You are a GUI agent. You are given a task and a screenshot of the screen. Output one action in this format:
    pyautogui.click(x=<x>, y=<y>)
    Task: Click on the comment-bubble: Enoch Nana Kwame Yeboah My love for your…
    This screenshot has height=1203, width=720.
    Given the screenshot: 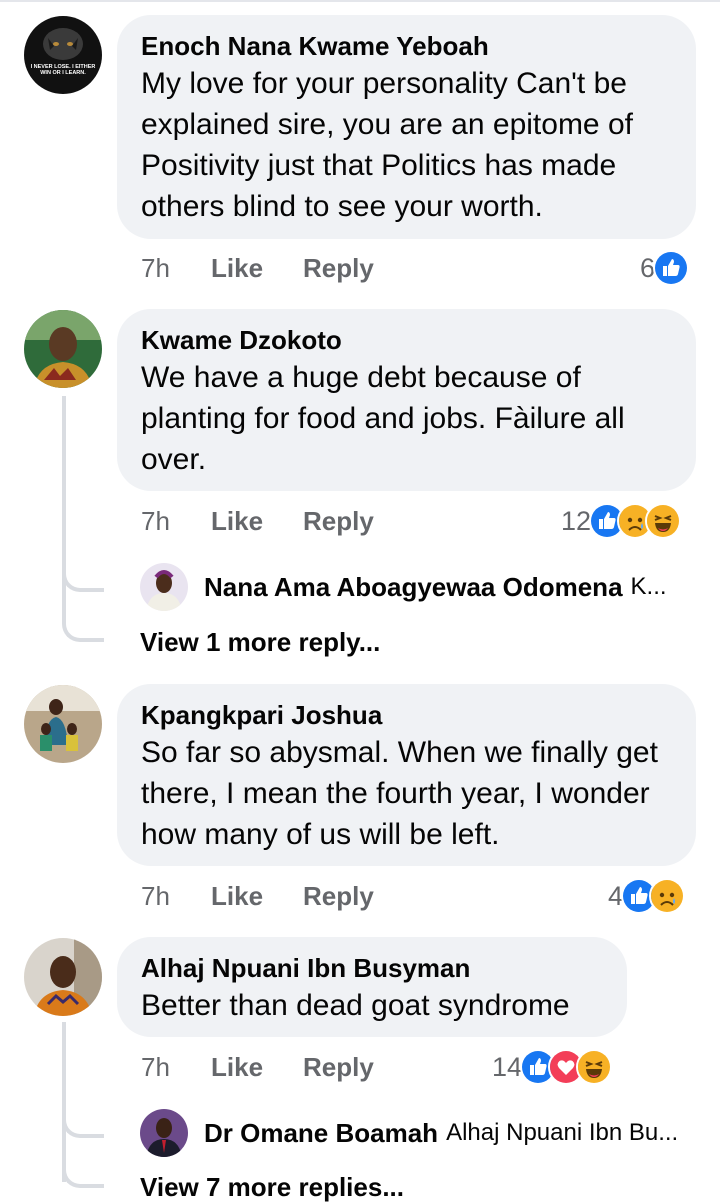 What is the action you would take?
    pyautogui.click(x=406, y=127)
    